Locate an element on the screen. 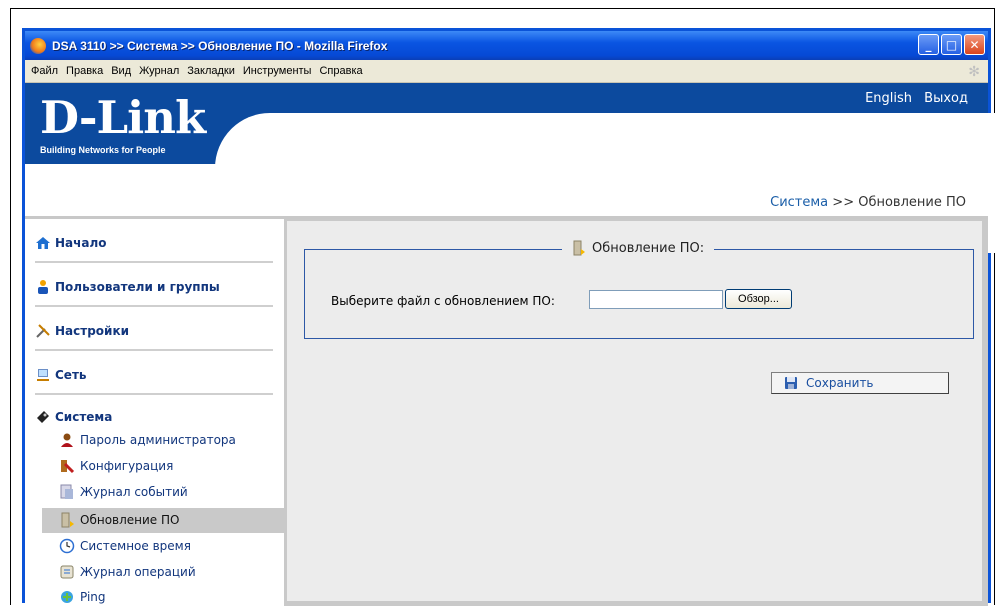 This screenshot has height=609, width=1003. header-links: English Выход is located at coordinates (912, 98).